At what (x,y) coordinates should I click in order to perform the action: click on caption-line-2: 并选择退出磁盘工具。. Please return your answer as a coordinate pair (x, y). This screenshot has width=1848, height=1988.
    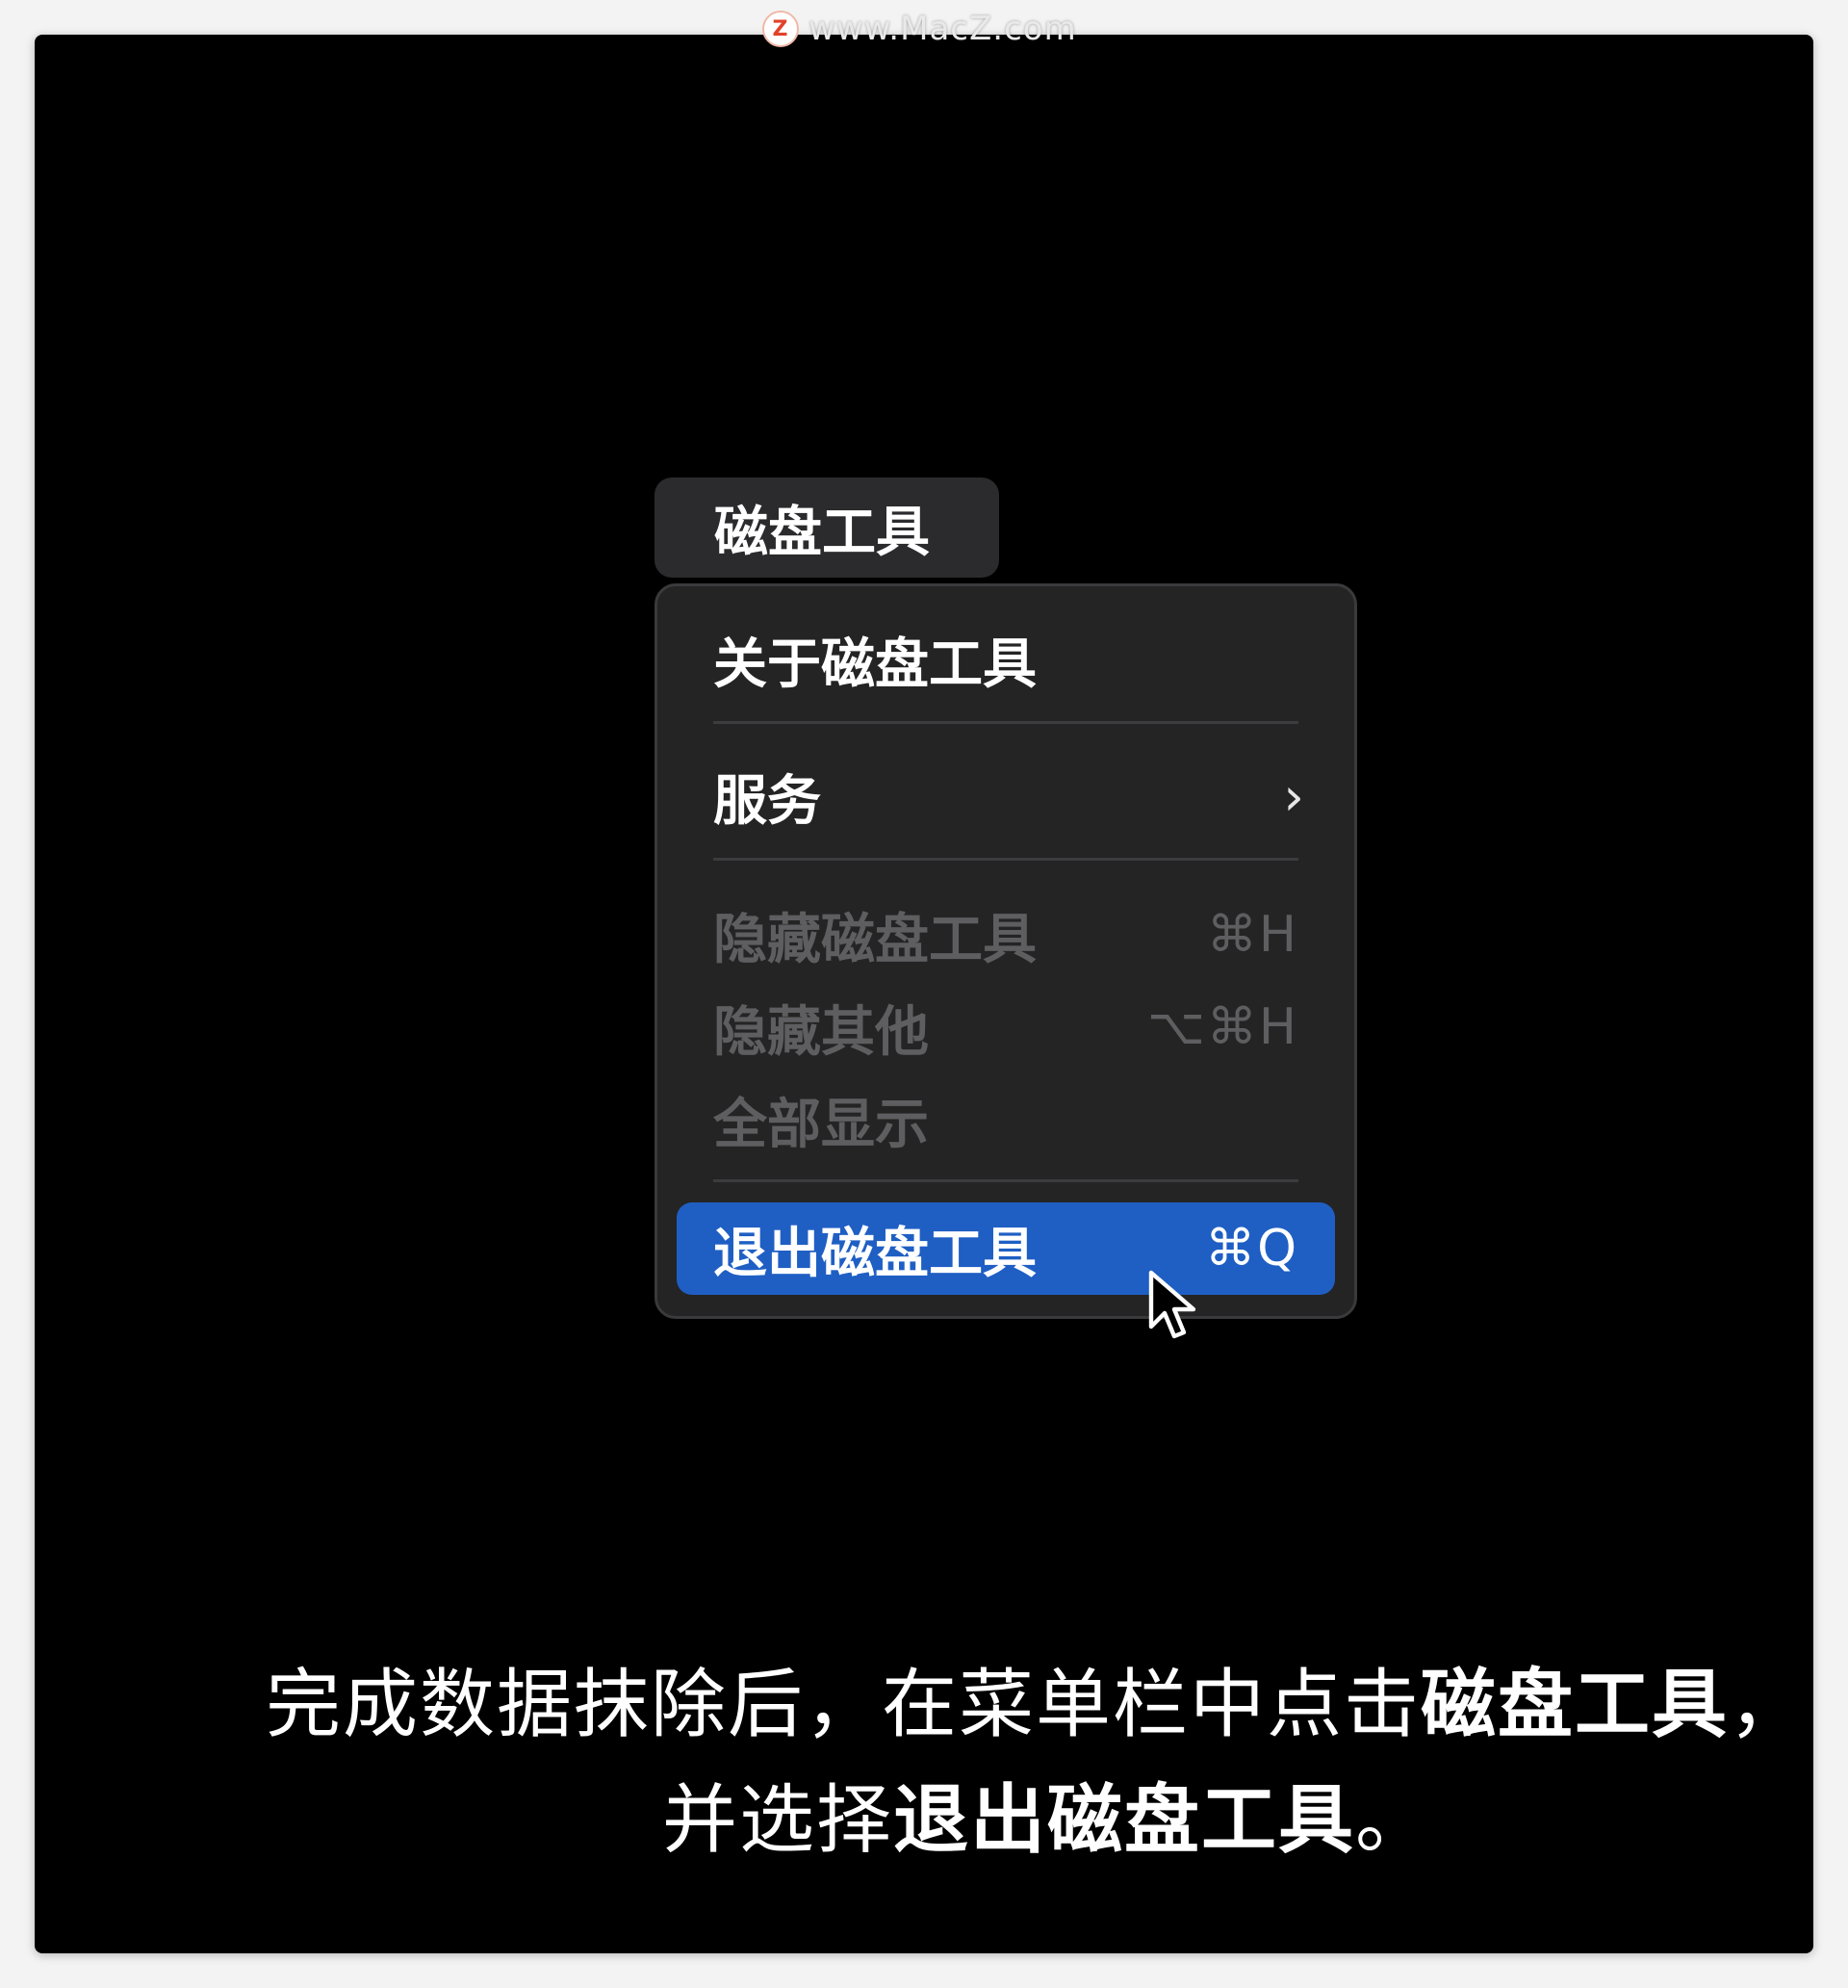
    Looking at the image, I should click on (1237, 1814).